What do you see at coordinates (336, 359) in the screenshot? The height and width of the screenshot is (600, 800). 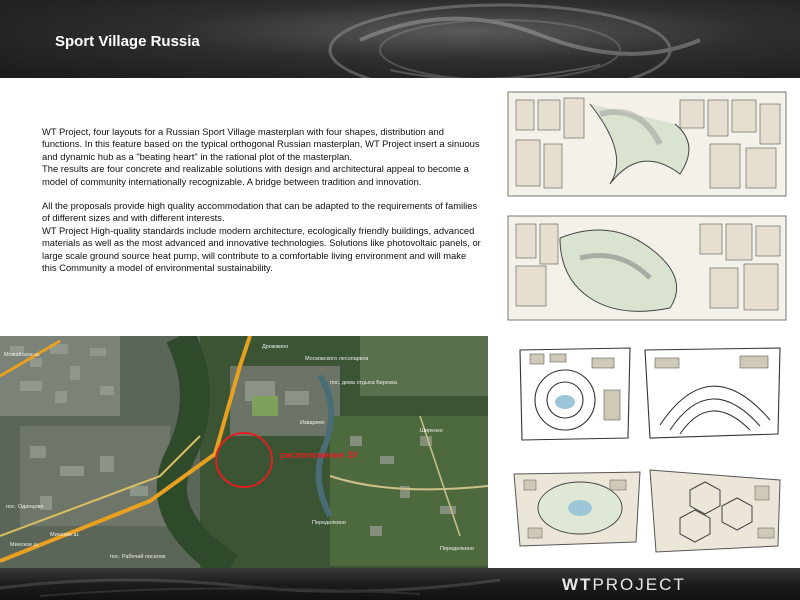 I see `map-place-label: Московского лесопарков` at bounding box center [336, 359].